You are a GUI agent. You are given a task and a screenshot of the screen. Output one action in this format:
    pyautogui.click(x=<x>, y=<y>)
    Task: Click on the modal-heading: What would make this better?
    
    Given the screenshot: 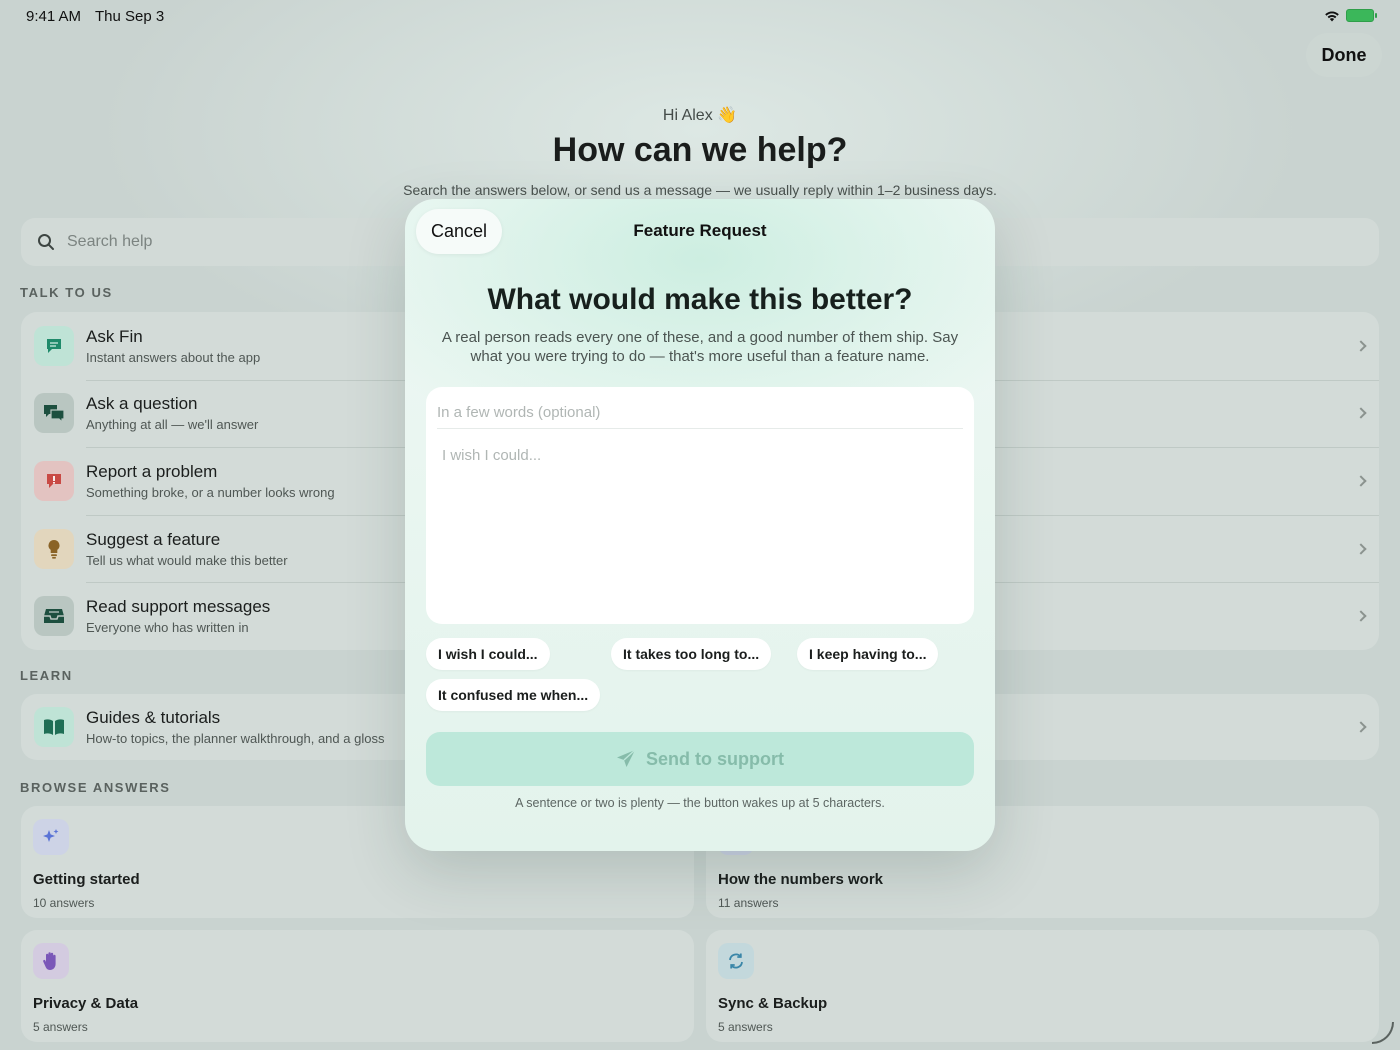 What is the action you would take?
    pyautogui.click(x=700, y=299)
    